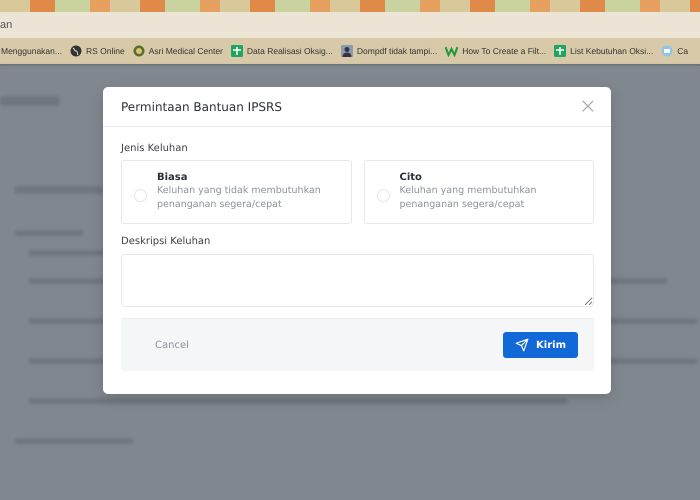  Describe the element at coordinates (357, 280) in the screenshot. I see `description-textarea` at that location.